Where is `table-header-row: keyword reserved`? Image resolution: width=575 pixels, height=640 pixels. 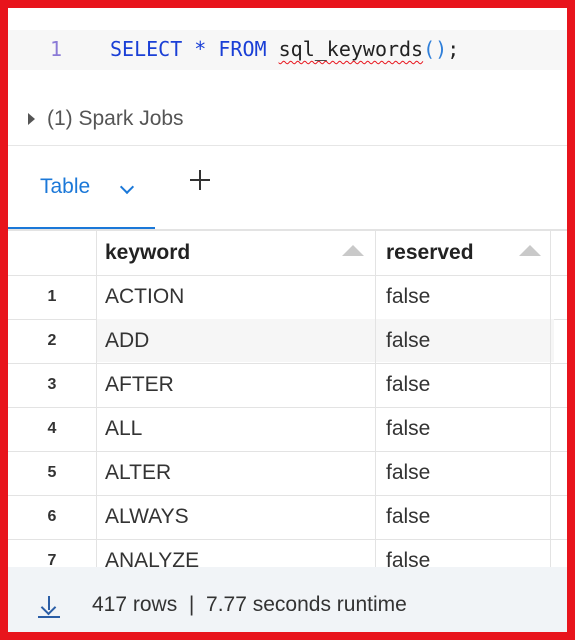 table-header-row: keyword reserved is located at coordinates (287, 253).